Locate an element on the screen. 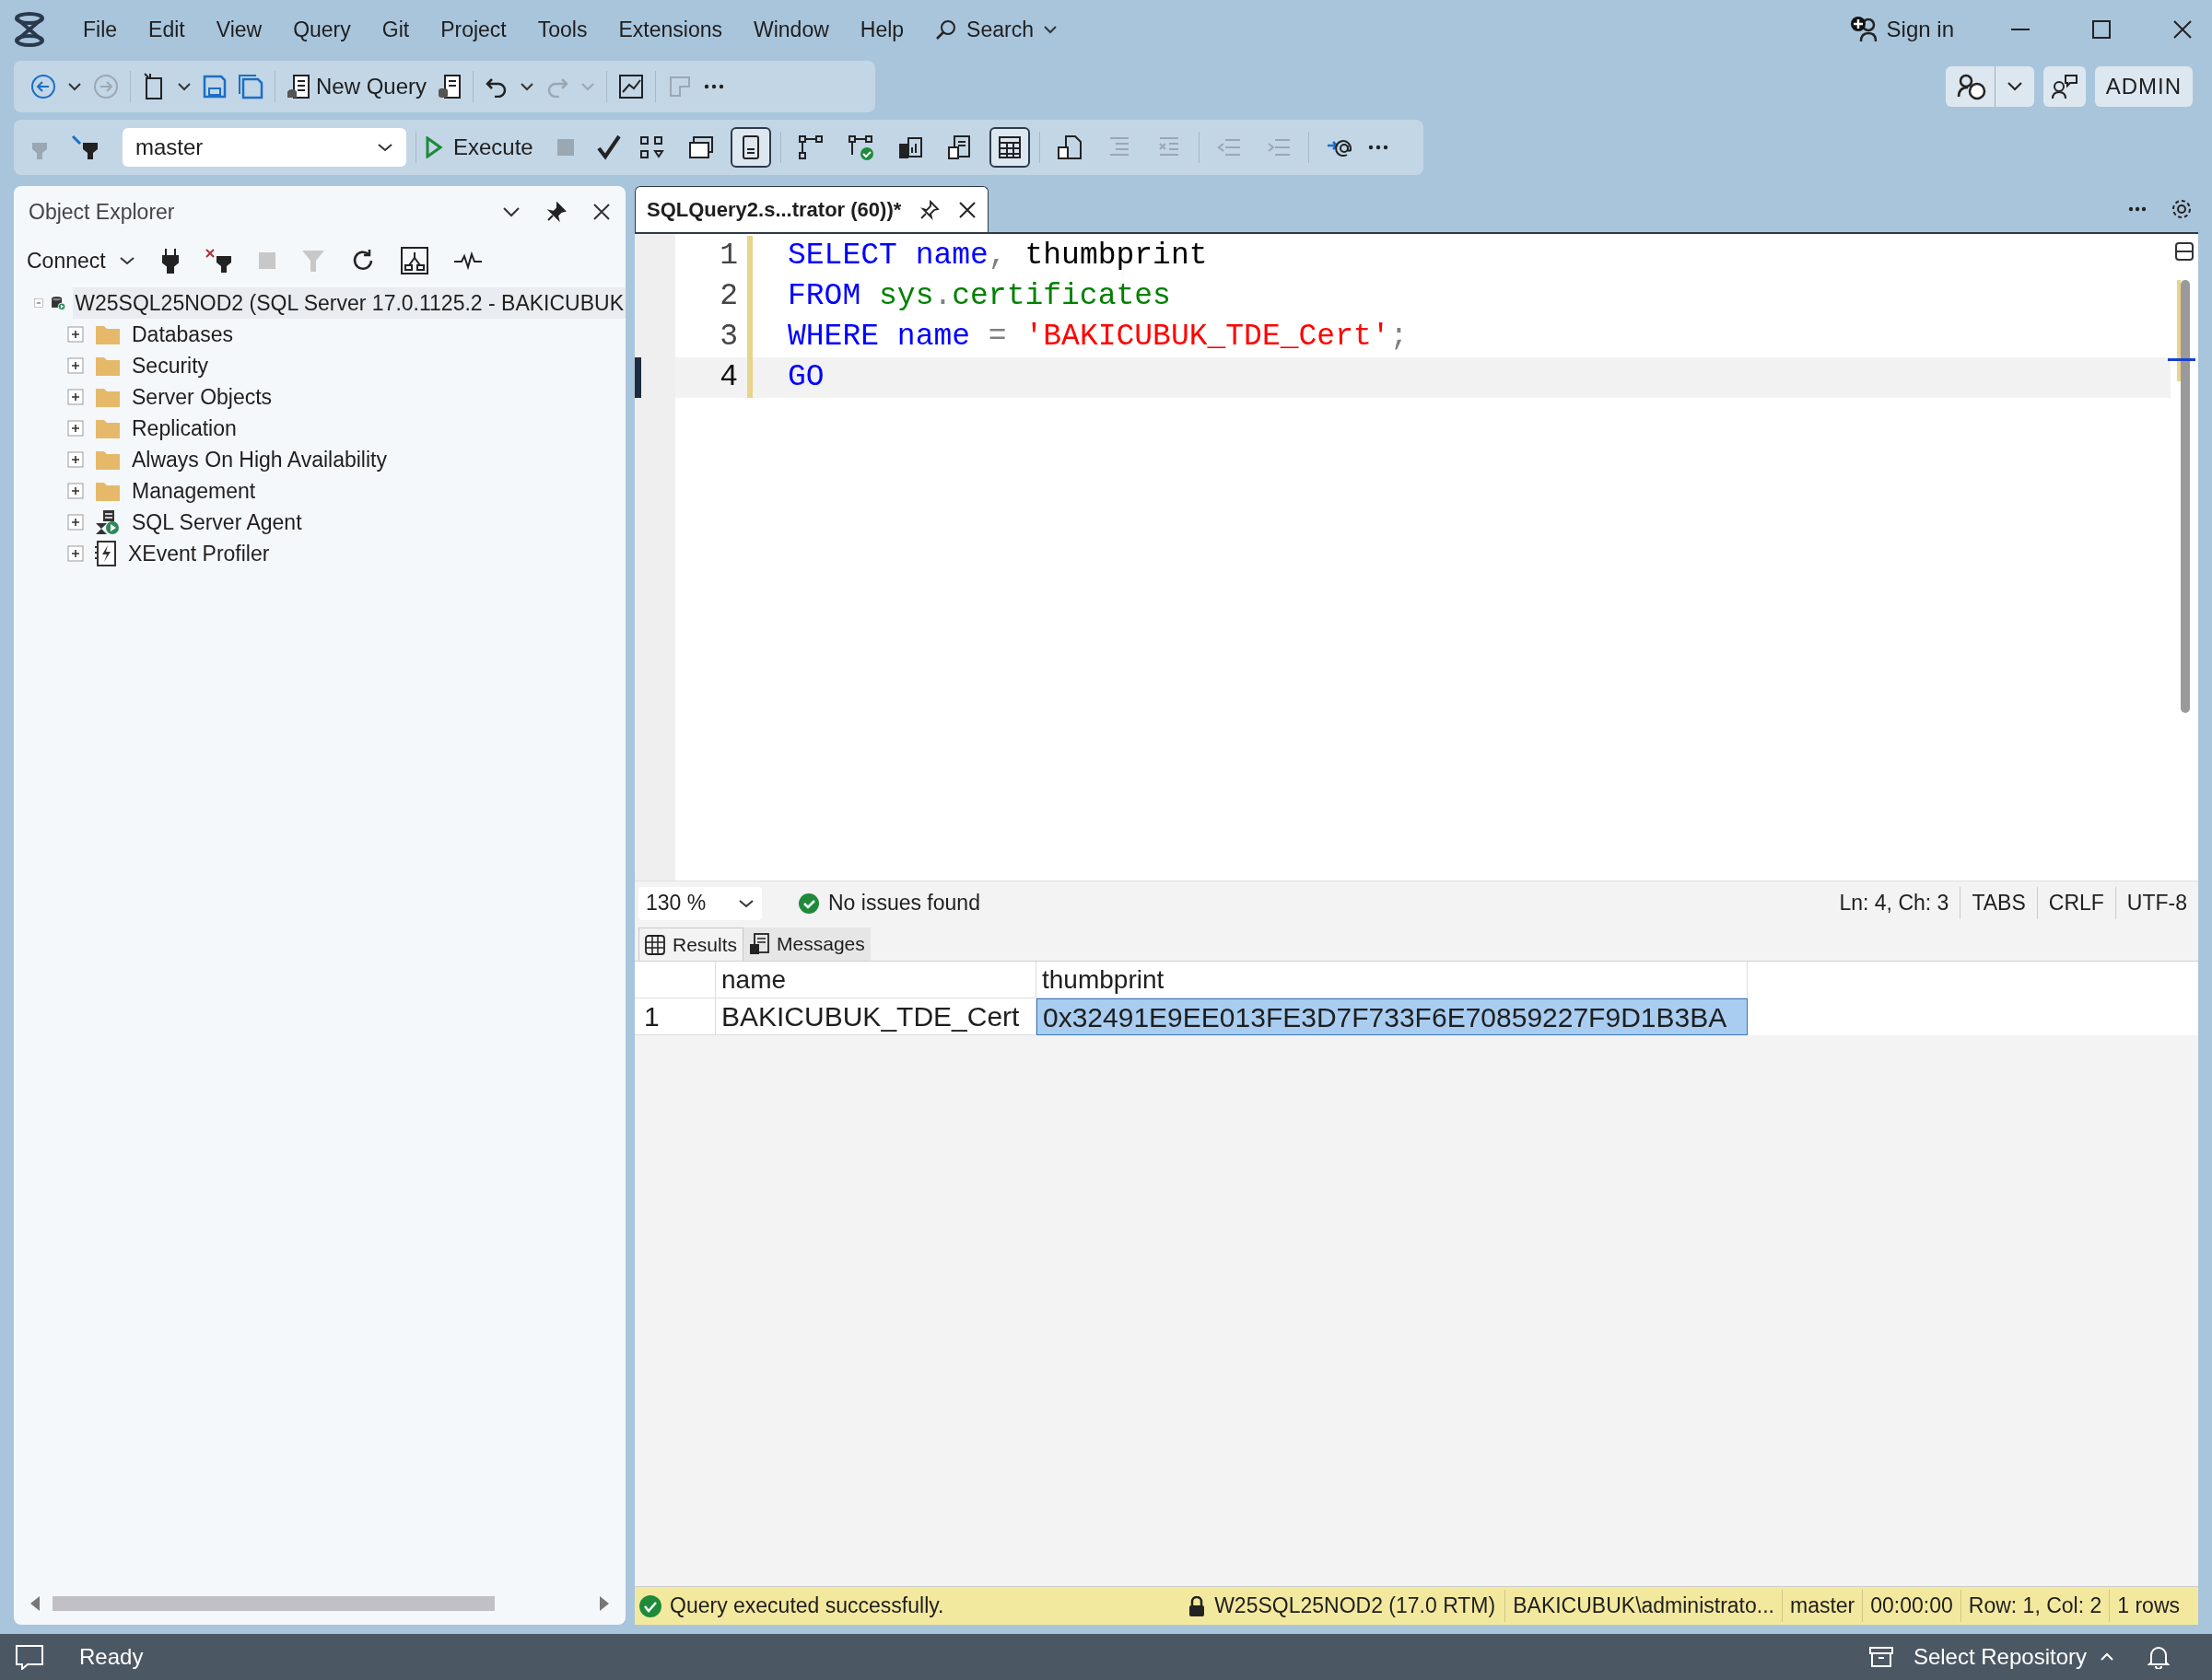 The height and width of the screenshot is (1680, 2212). agent-icon is located at coordinates (108, 522).